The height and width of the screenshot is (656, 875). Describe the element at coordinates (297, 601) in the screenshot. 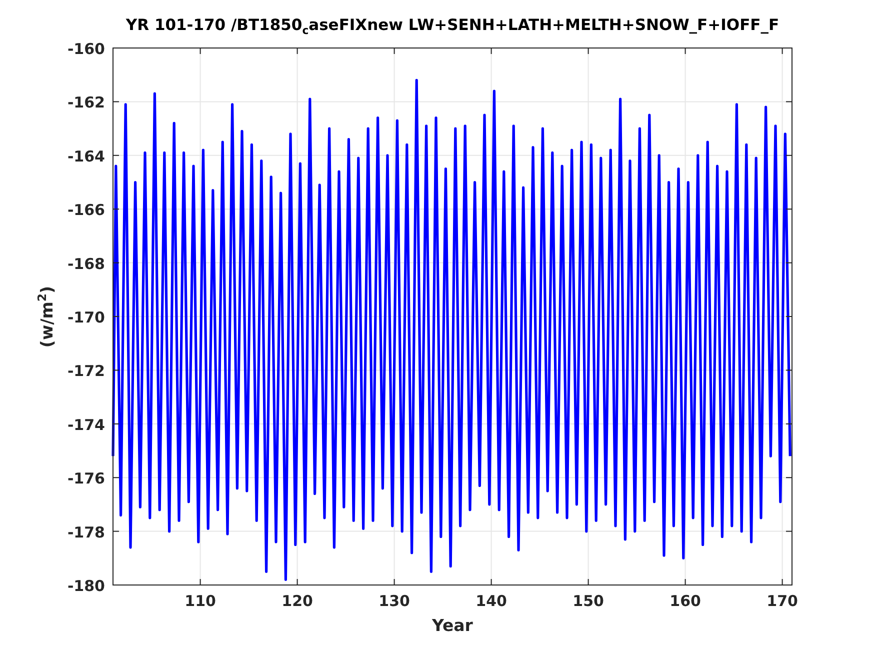

I see `x-tick-label: 120` at that location.